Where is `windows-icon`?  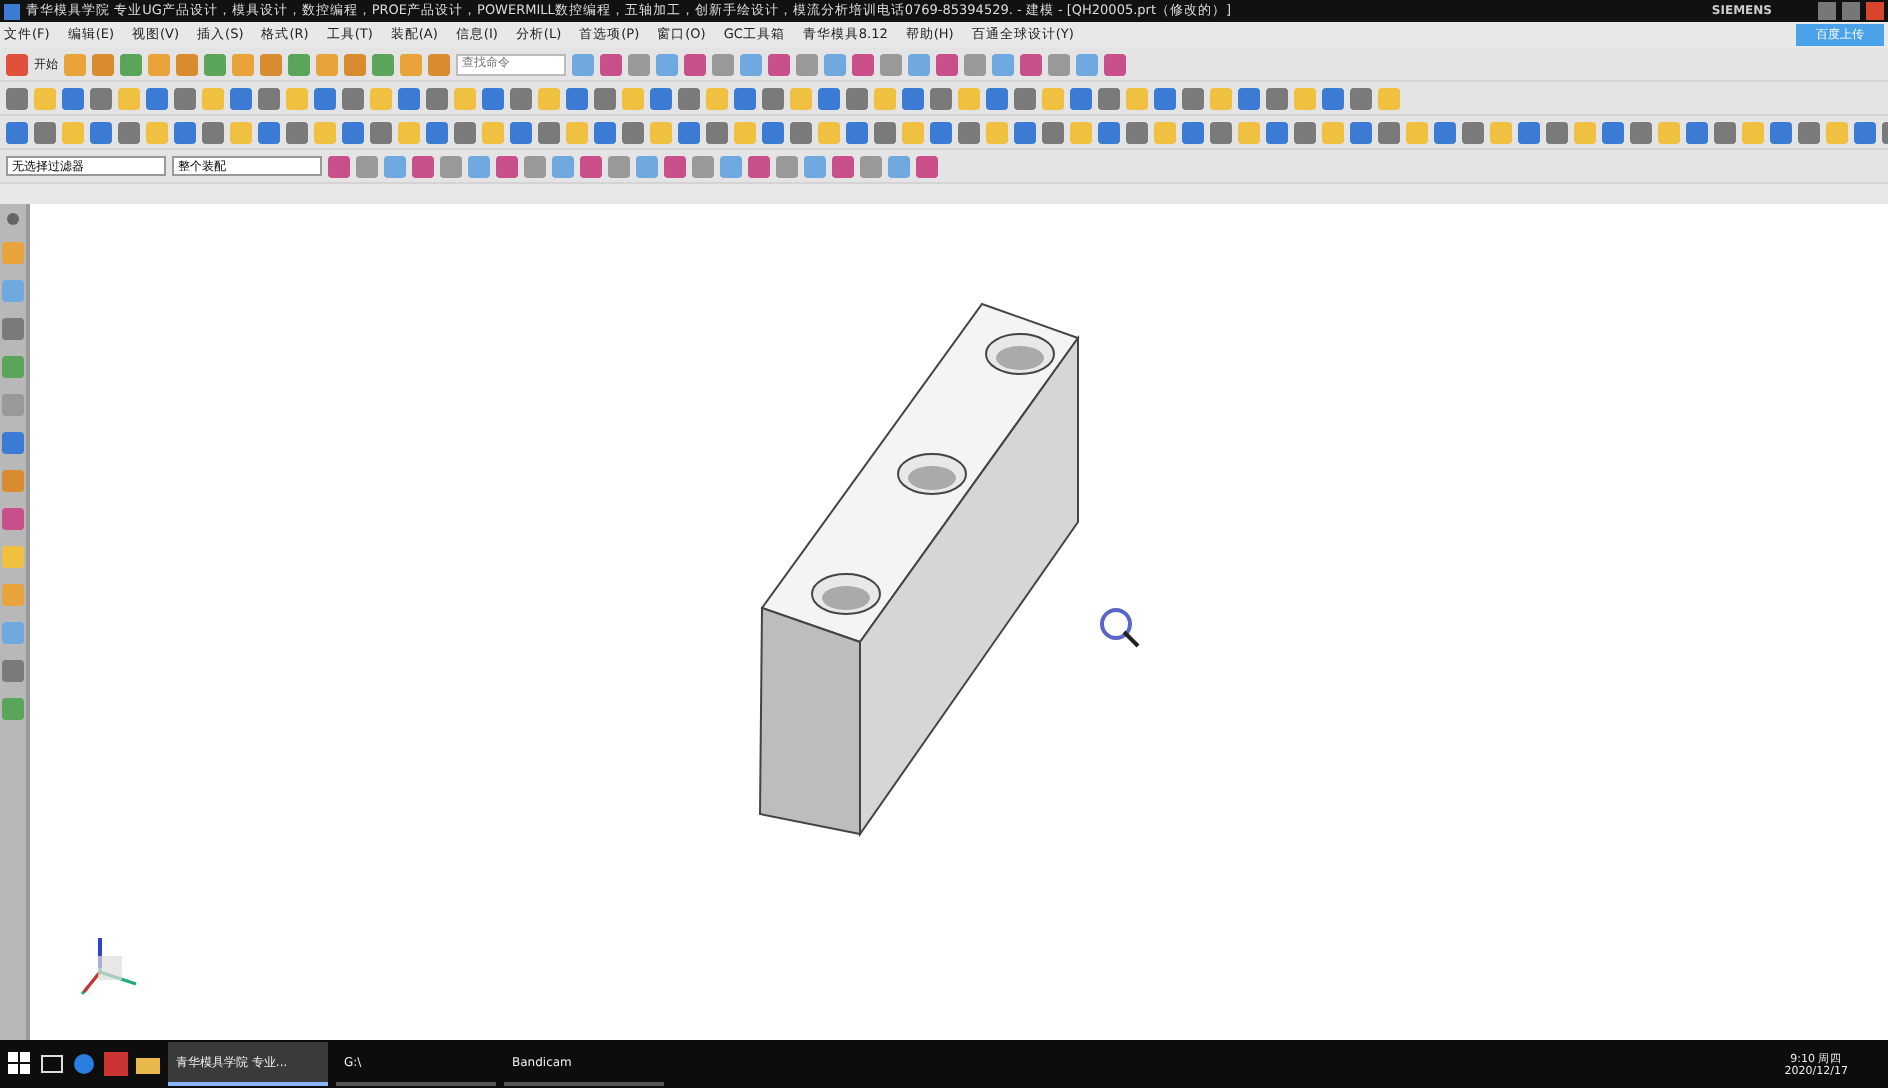
windows-icon is located at coordinates (20, 1064).